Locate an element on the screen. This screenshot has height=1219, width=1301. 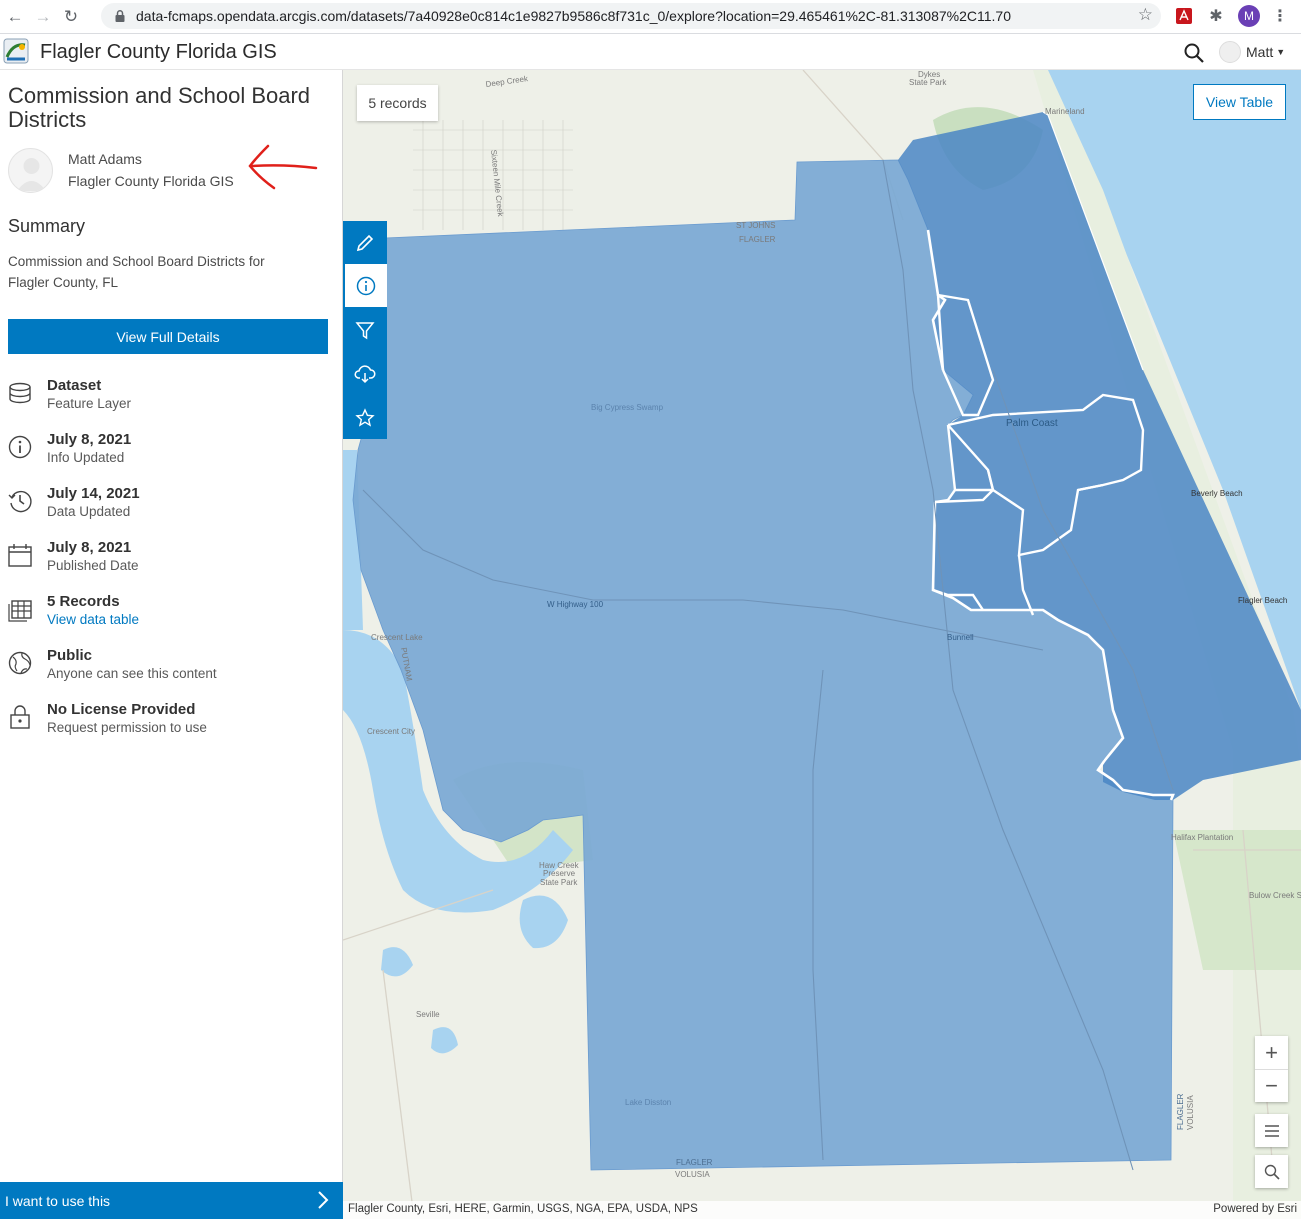
history-icon is located at coordinates (20, 501).